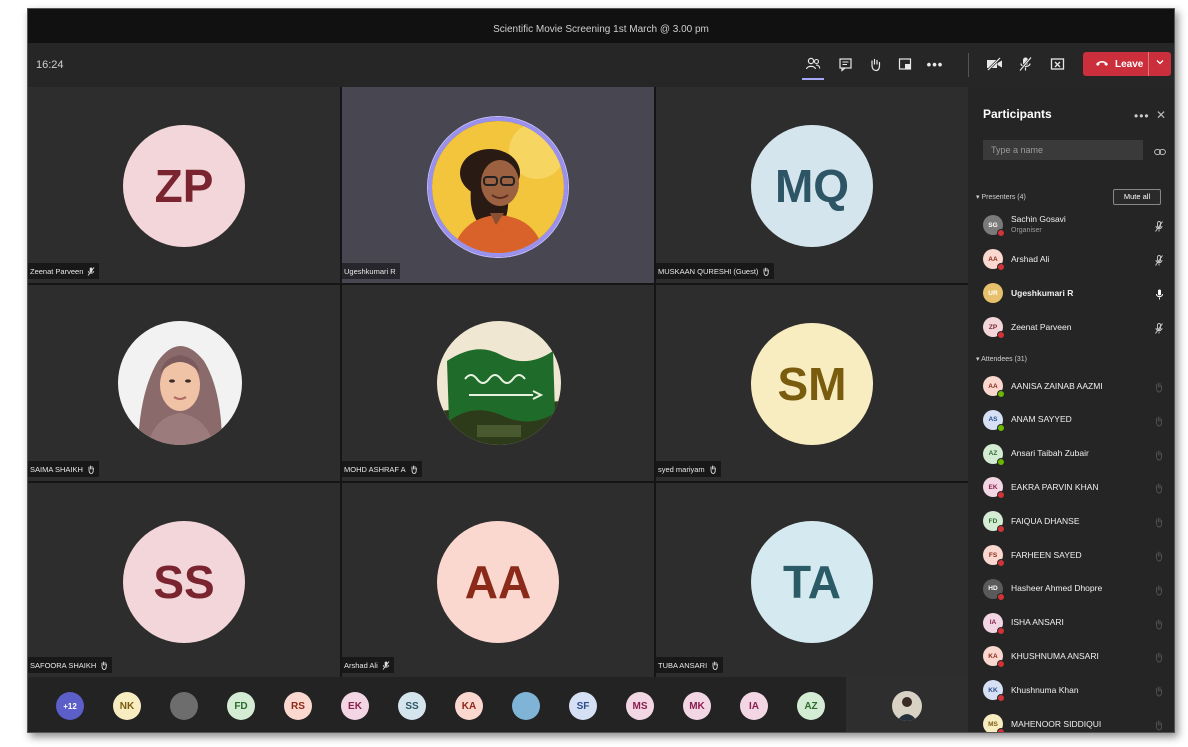 This screenshot has height=747, width=1188. I want to click on participant-search-input, so click(1063, 150).